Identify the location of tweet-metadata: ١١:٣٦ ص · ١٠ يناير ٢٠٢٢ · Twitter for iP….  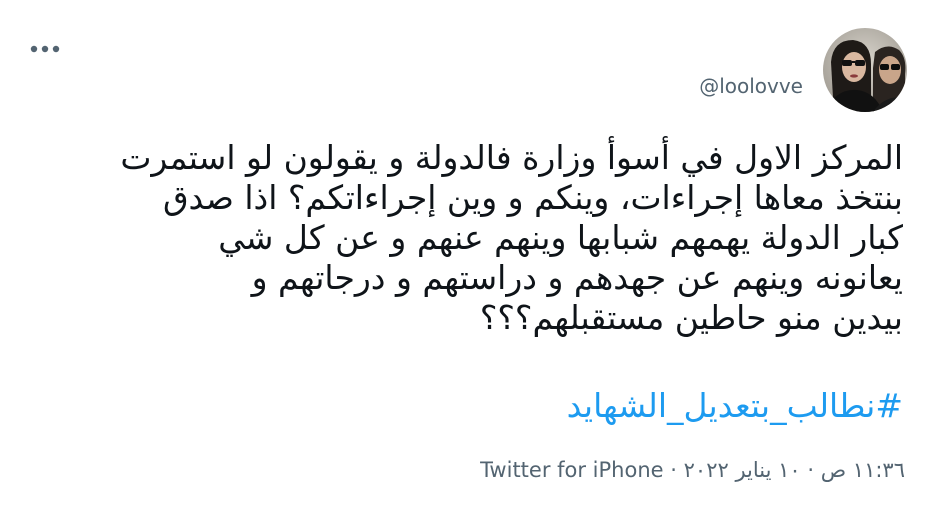
(692, 470).